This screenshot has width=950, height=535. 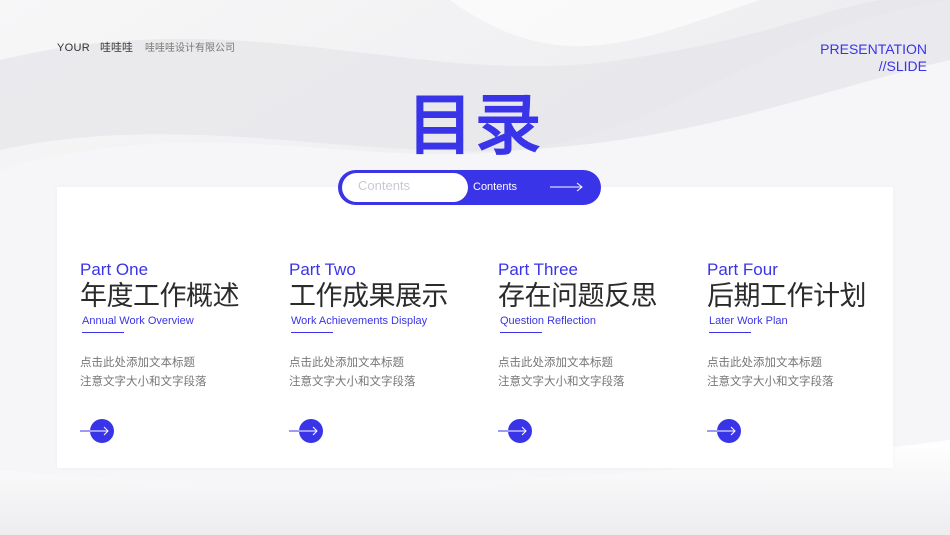 I want to click on part-number: Part Two, so click(x=322, y=269).